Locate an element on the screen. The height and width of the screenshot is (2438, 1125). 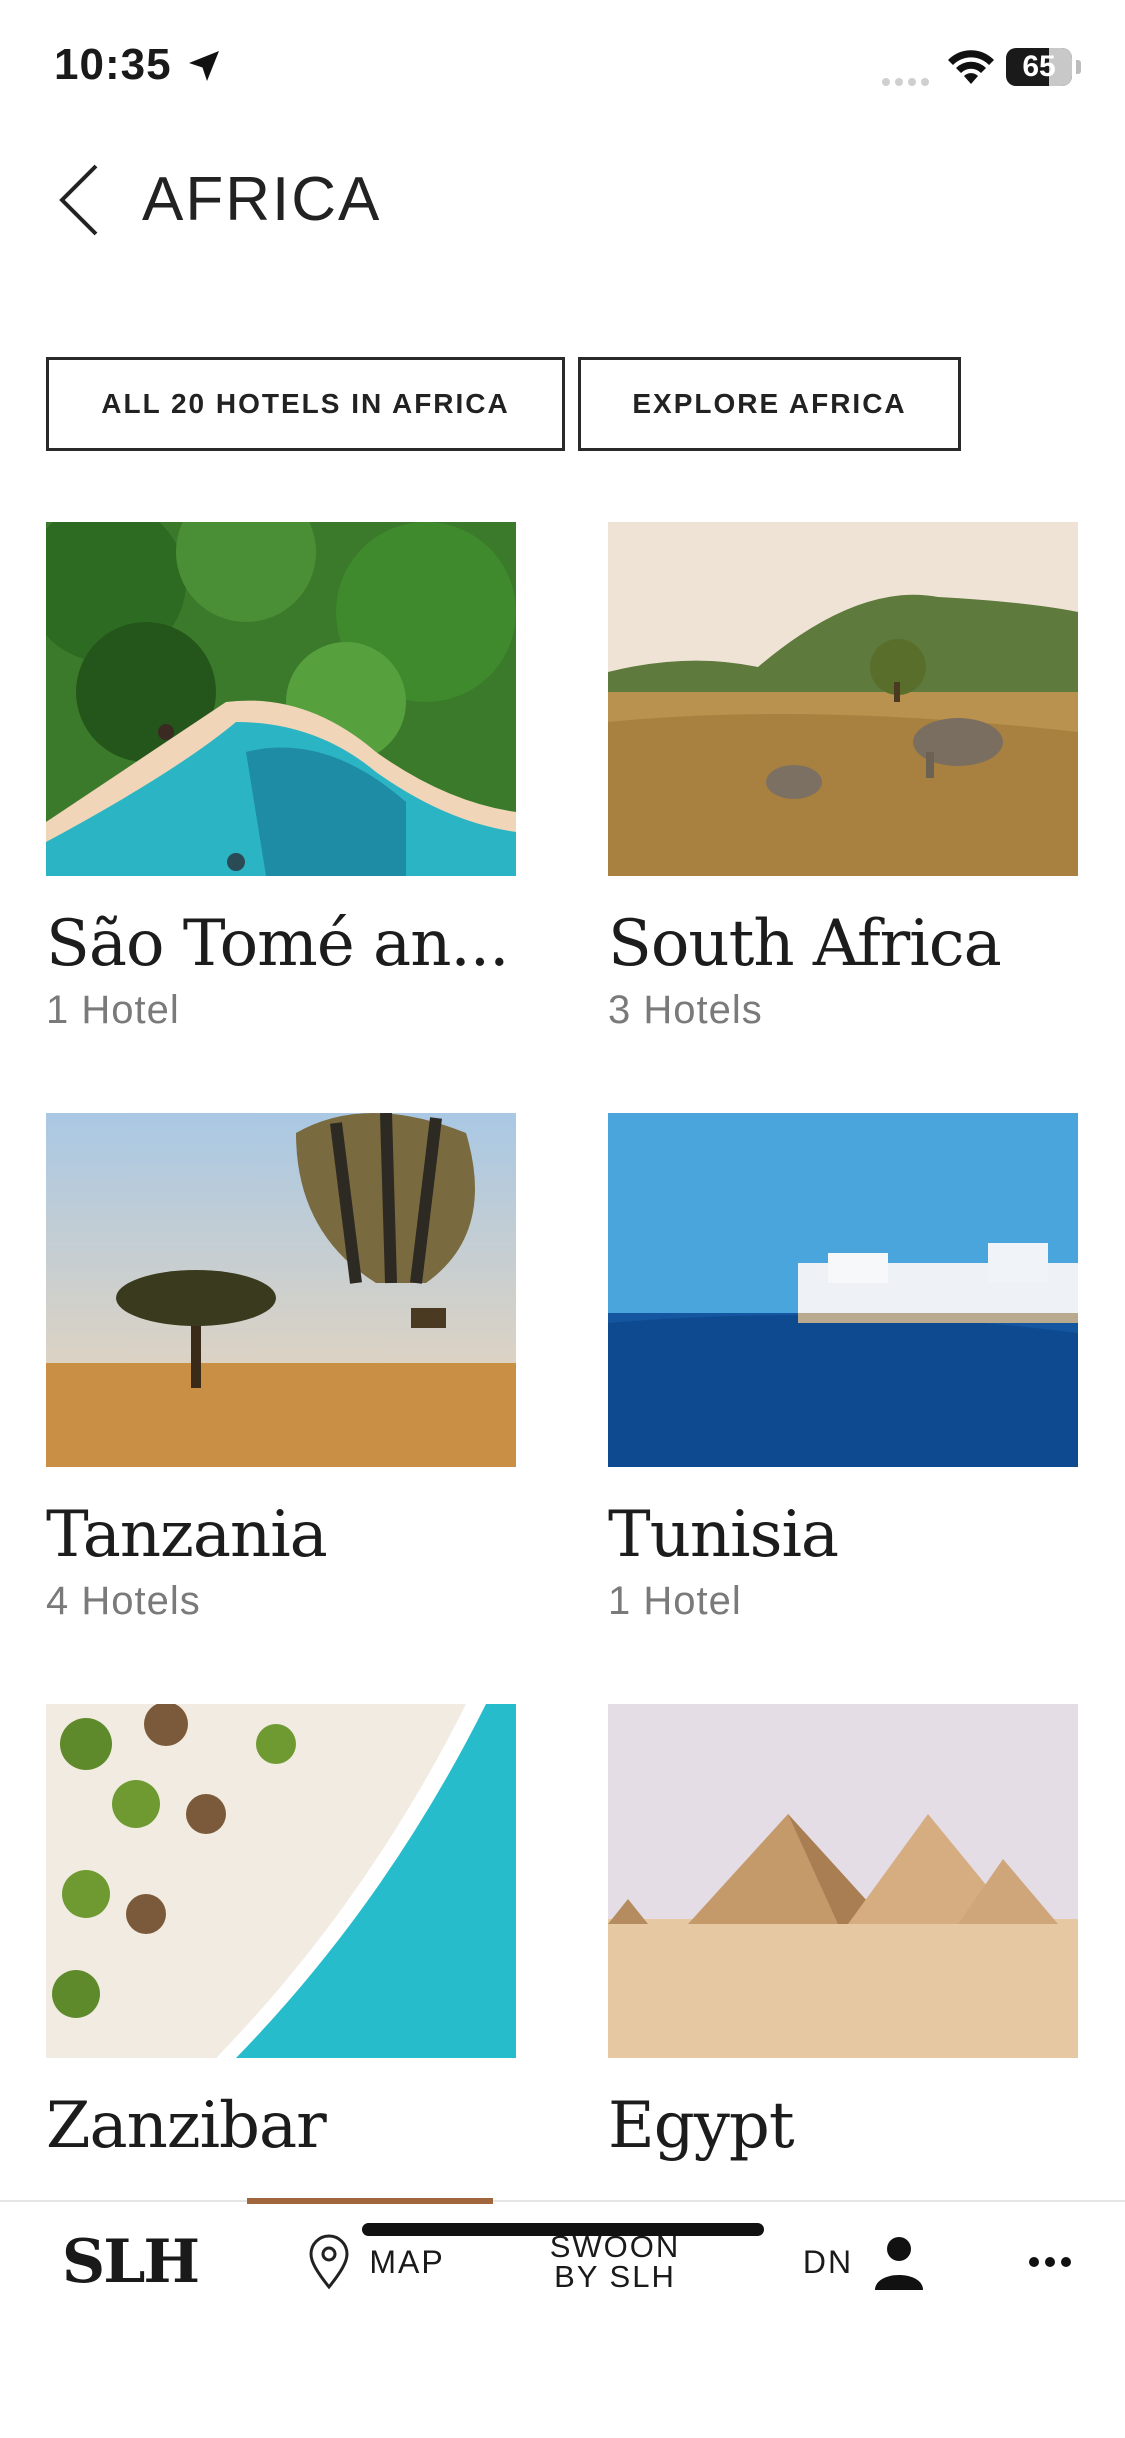
status-time: 10:35 is located at coordinates (113, 64).